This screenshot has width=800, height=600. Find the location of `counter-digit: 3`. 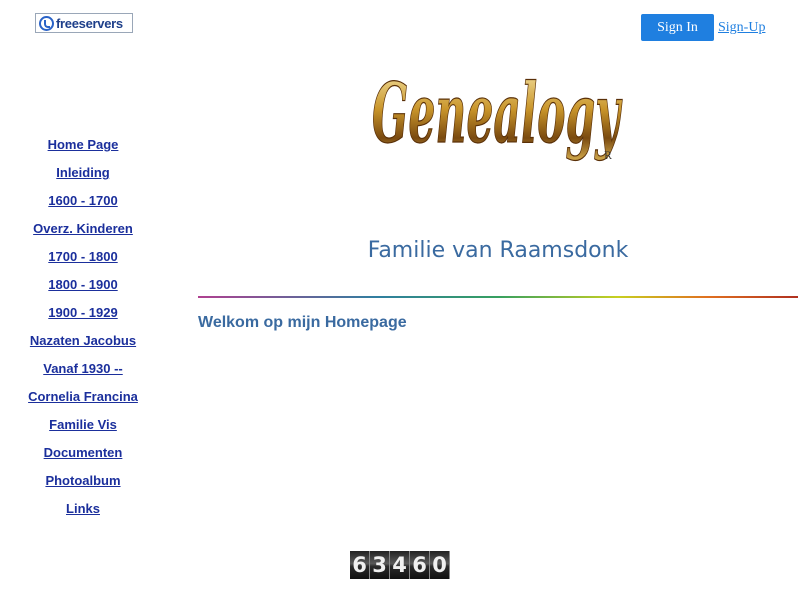

counter-digit: 3 is located at coordinates (380, 565).